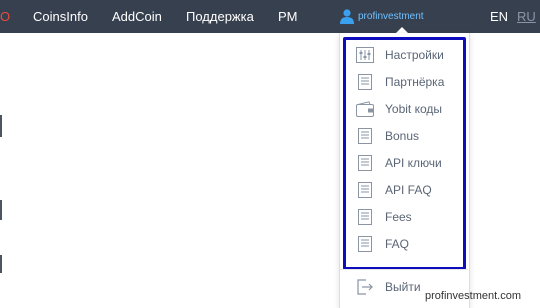  I want to click on menu-item-bonus: Bonus, so click(409, 136).